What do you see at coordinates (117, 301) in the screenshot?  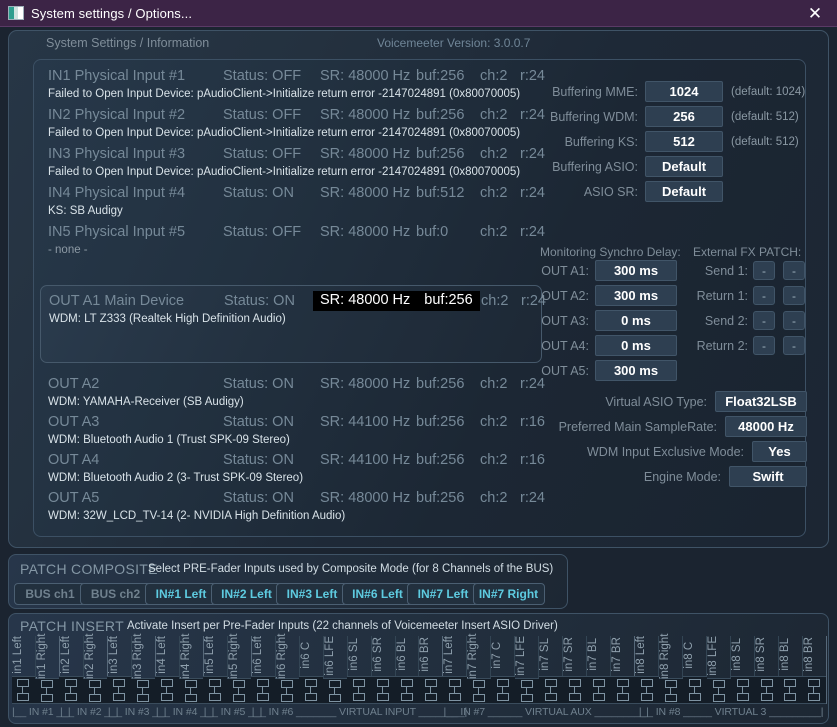 I see `device-name: OUT A1 Main Device` at bounding box center [117, 301].